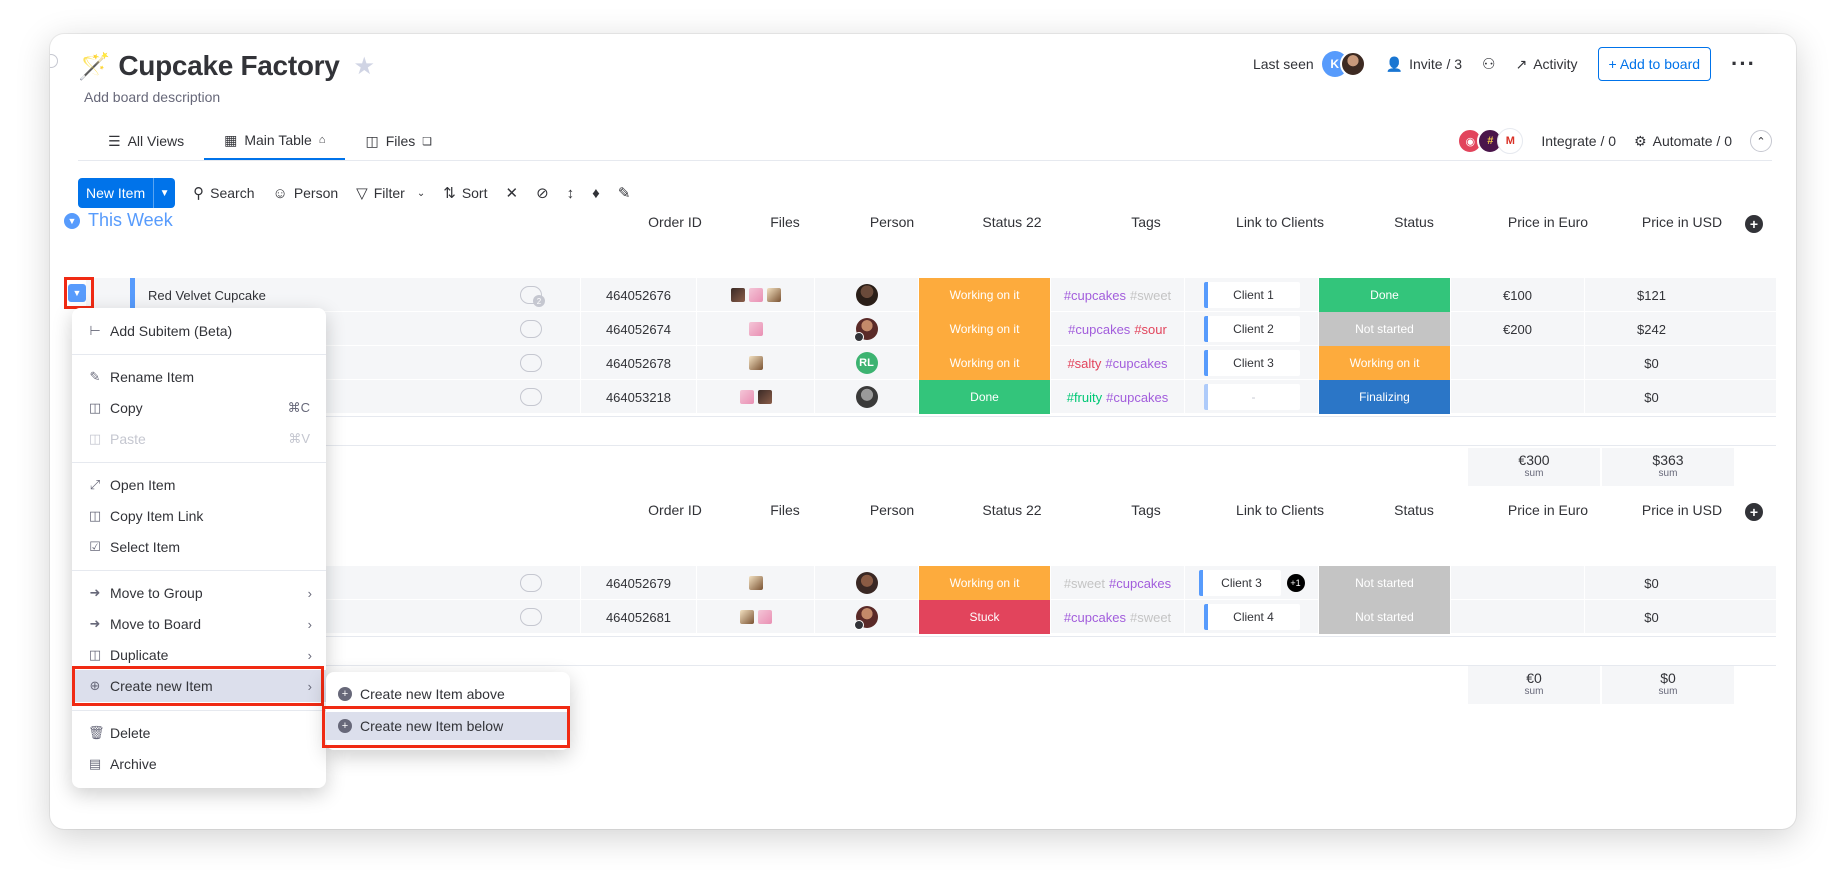 The image size is (1846, 895). Describe the element at coordinates (866, 363) in the screenshot. I see `person-cell: RL` at that location.